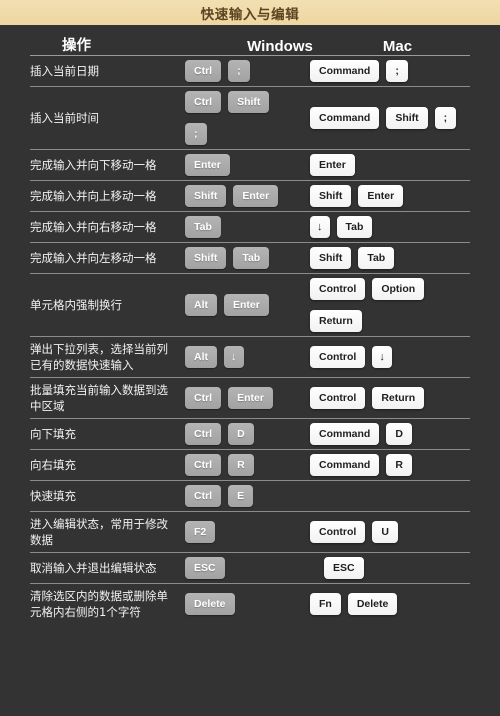 This screenshot has width=500, height=716. I want to click on windows-shortcut-cell: Ctrl Shift;, so click(247, 118).